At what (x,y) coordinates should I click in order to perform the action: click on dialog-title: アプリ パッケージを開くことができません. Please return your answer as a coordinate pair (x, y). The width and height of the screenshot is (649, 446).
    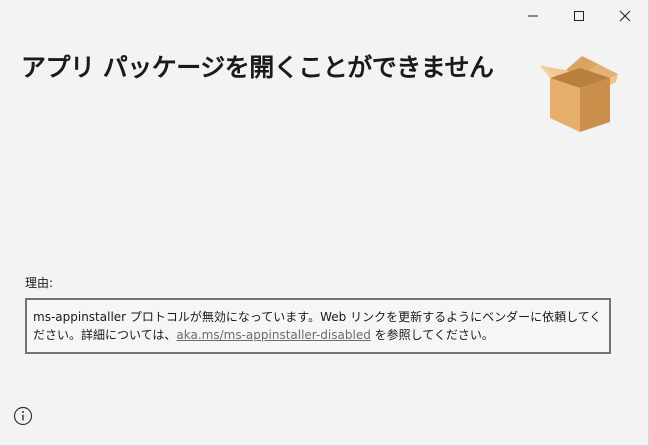
    Looking at the image, I should click on (257, 67).